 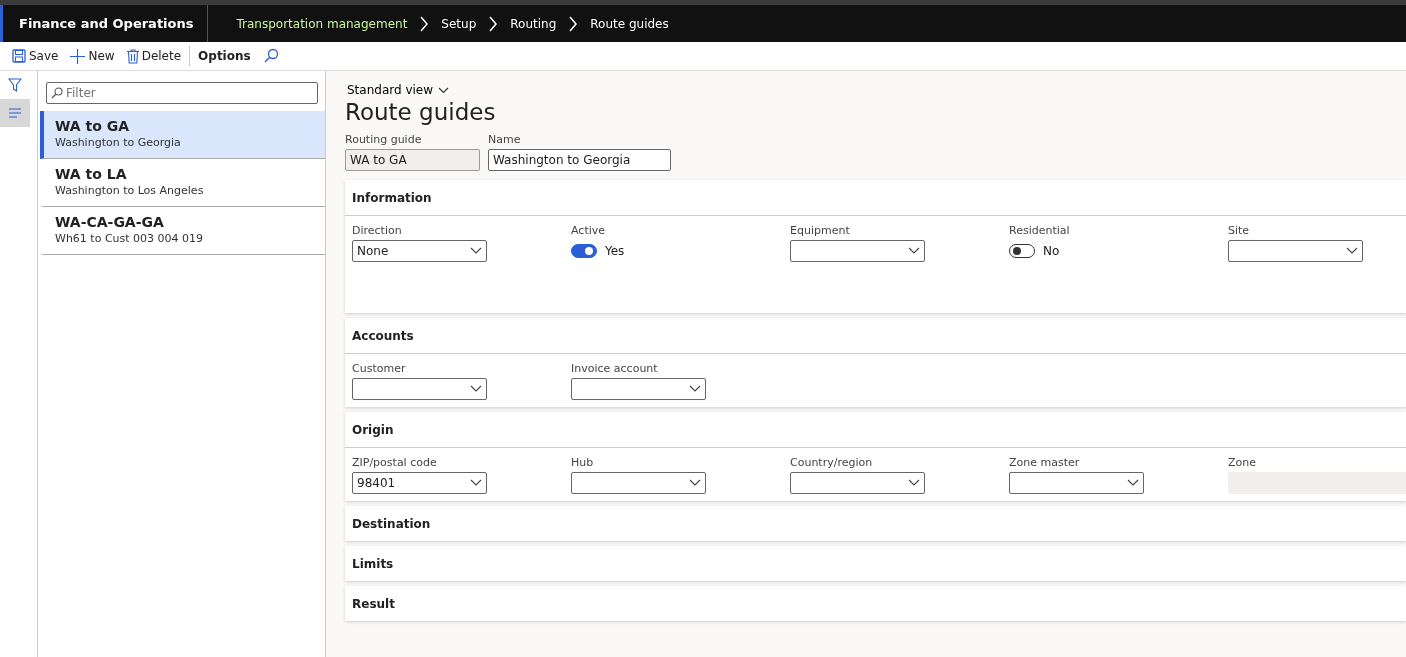 I want to click on breadcrumb-link: Routing, so click(x=533, y=23).